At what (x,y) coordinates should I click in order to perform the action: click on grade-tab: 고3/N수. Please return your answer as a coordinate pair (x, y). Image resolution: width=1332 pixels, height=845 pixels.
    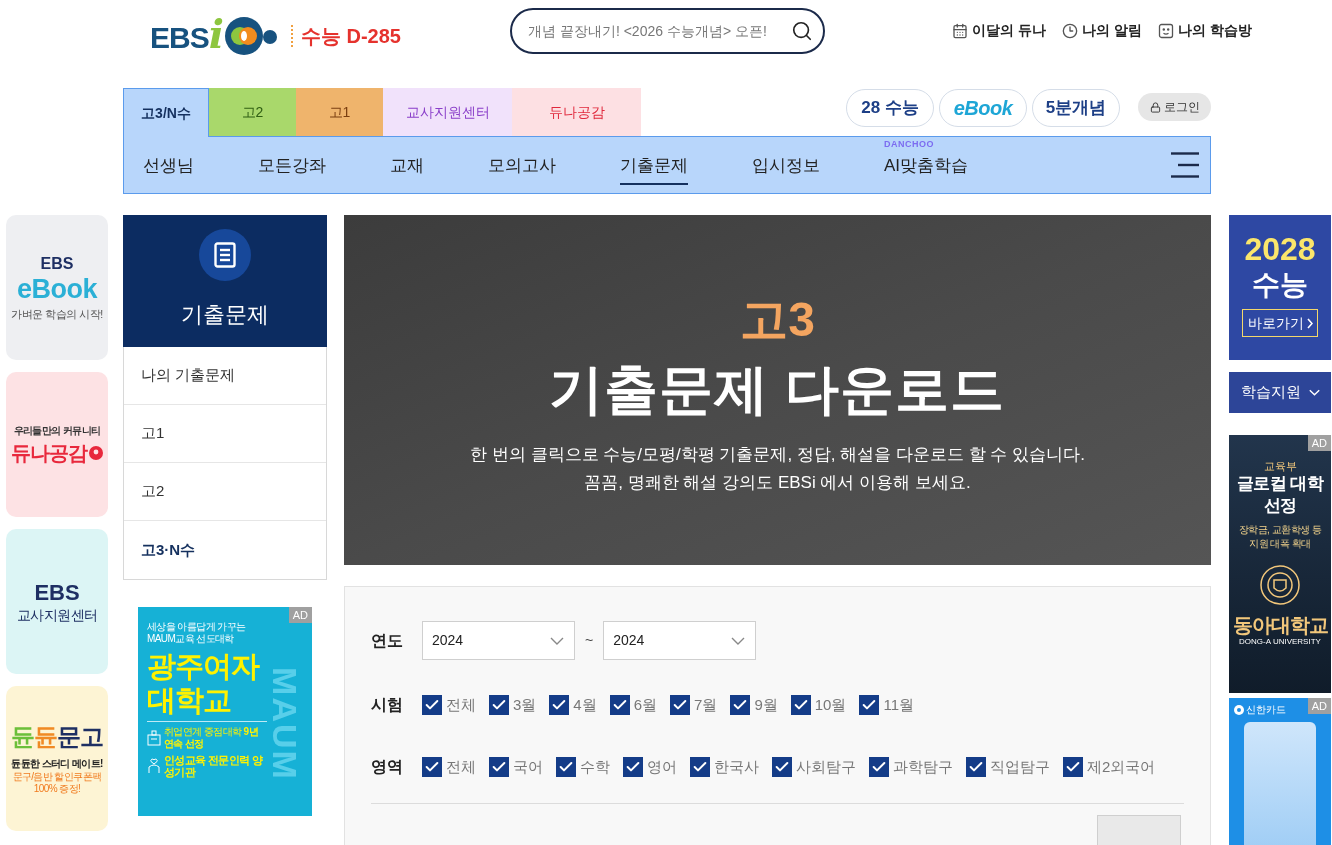
    Looking at the image, I should click on (166, 112).